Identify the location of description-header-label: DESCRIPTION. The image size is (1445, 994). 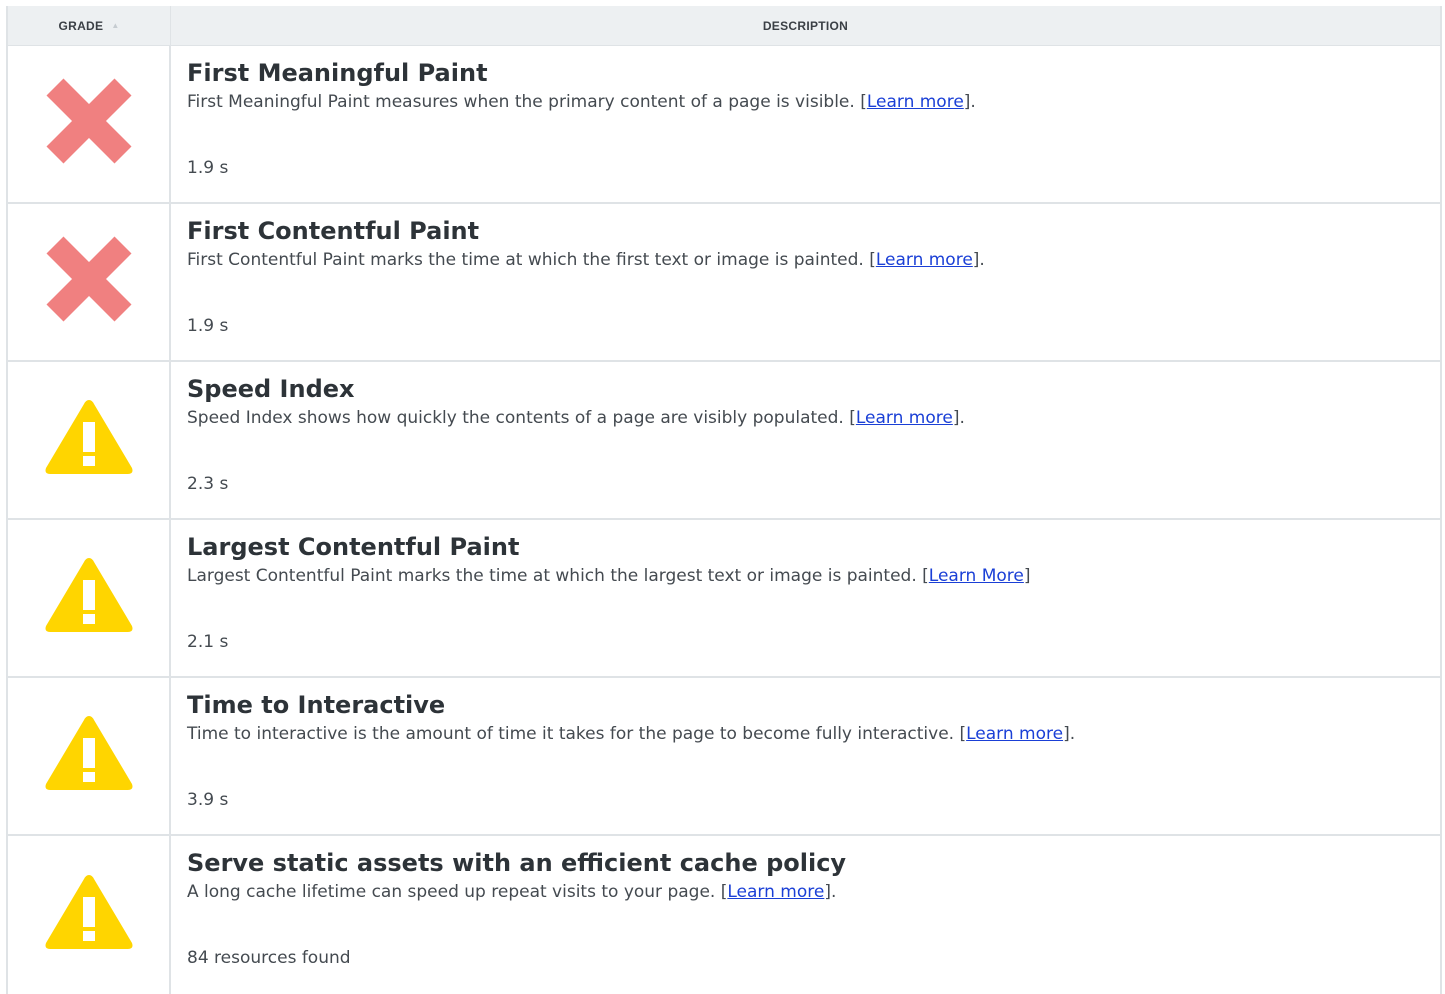
(805, 25).